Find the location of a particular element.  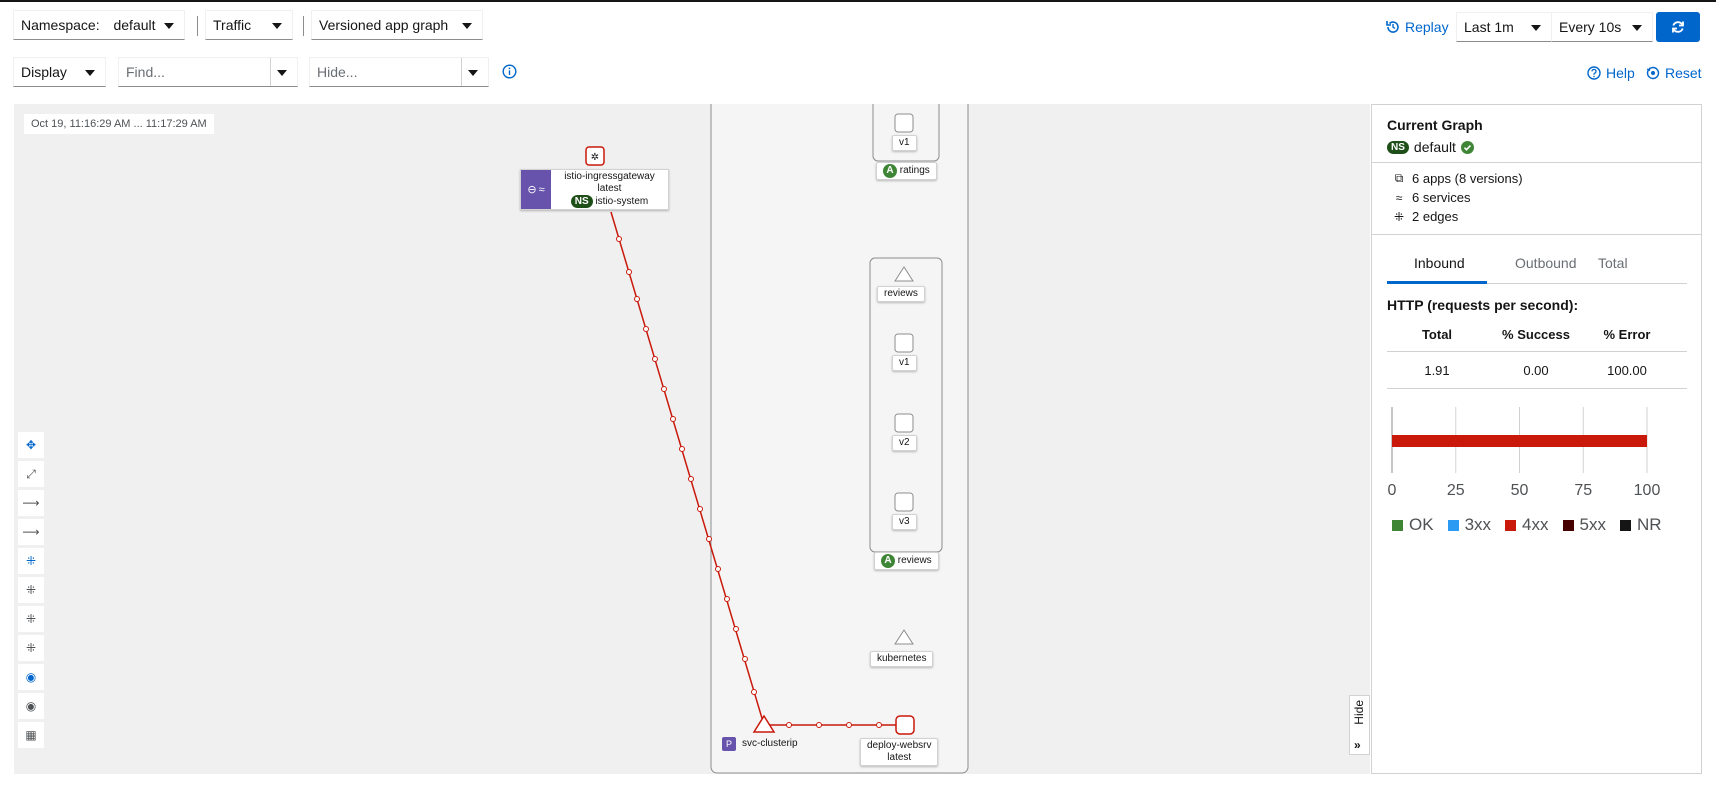

replay-button: Replay is located at coordinates (1417, 27).